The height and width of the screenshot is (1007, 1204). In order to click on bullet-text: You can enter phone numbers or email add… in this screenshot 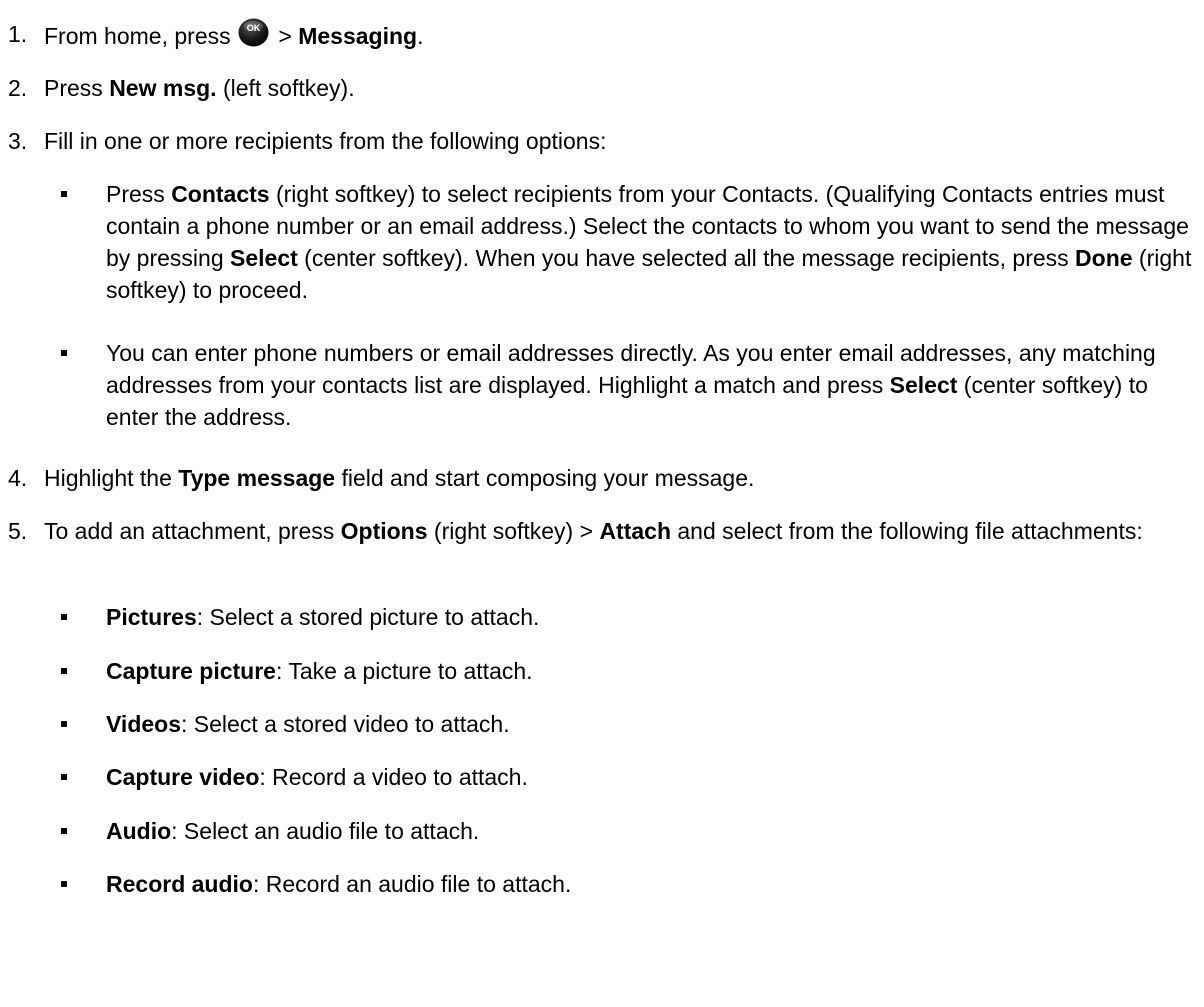, I will do `click(631, 385)`.